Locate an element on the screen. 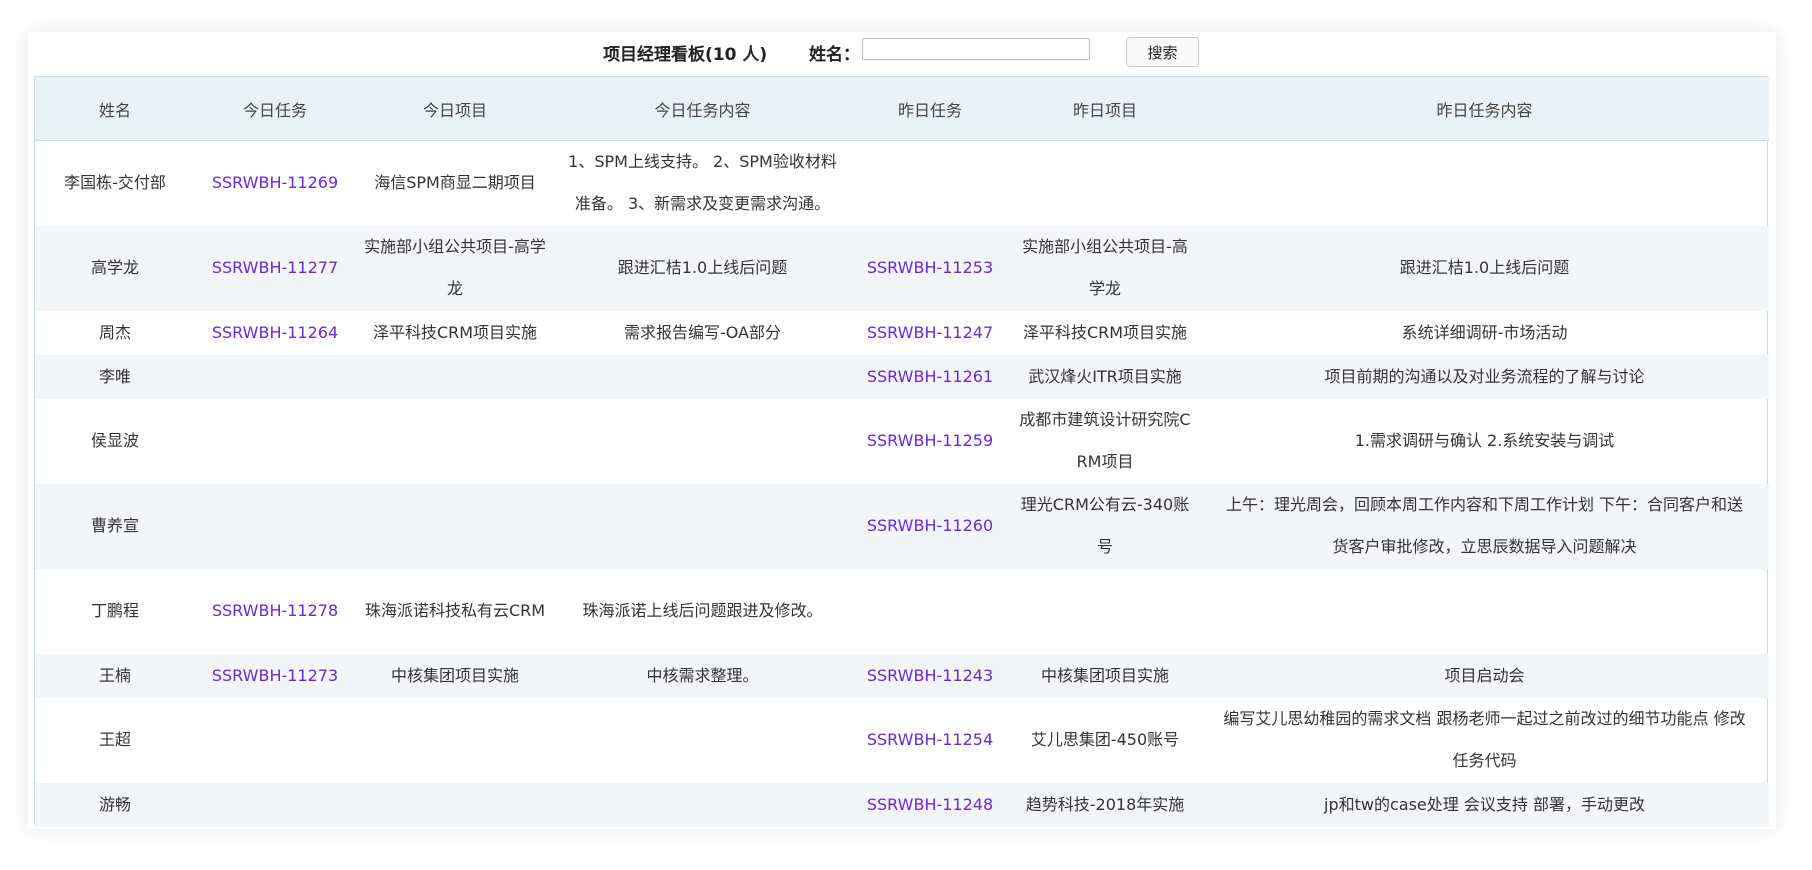  yesterday-project-cell: 艾儿思集团-450账号 is located at coordinates (1105, 739).